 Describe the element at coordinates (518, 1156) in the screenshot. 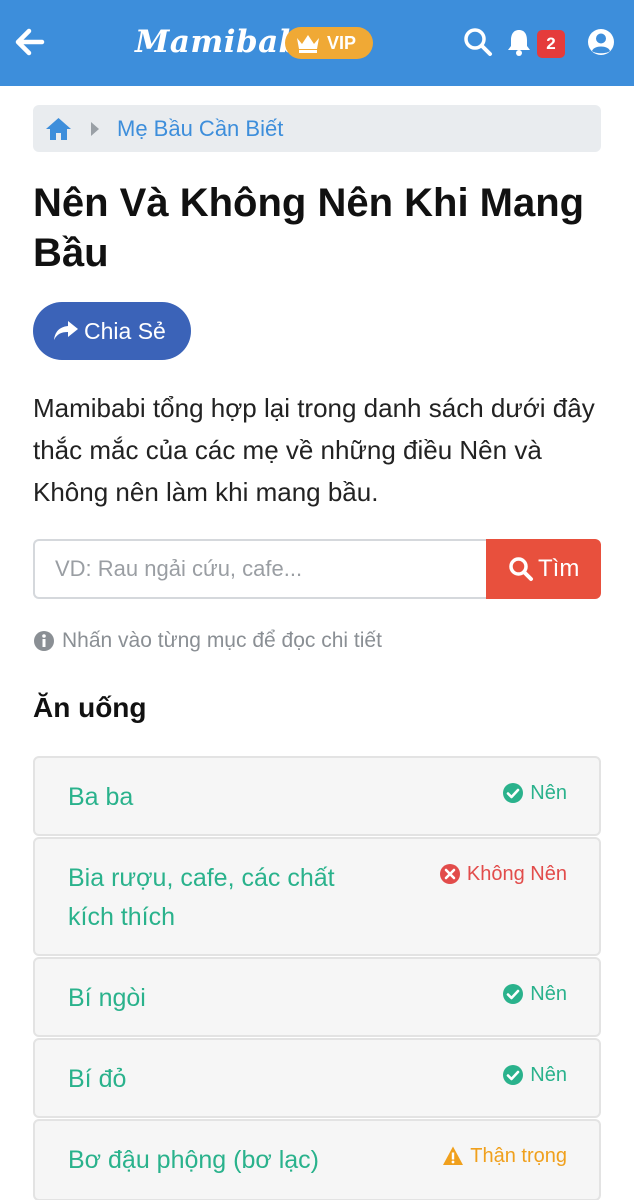

I see `status-label: Thận trọng` at that location.